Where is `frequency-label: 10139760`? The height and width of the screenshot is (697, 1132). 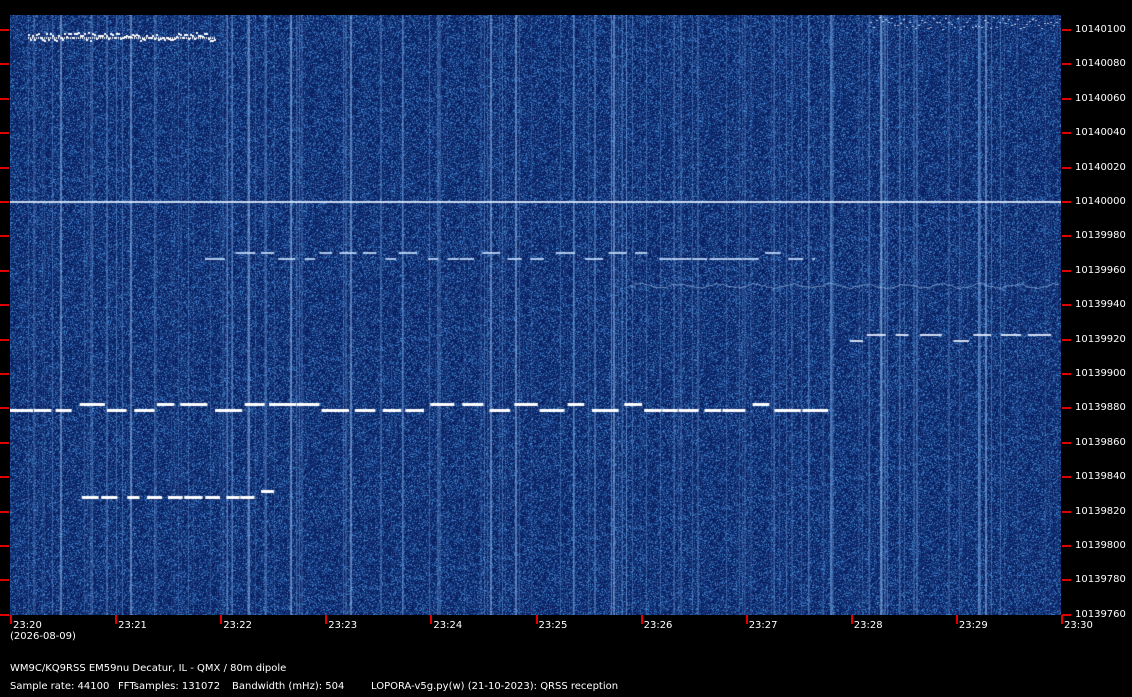 frequency-label: 10139760 is located at coordinates (1100, 614).